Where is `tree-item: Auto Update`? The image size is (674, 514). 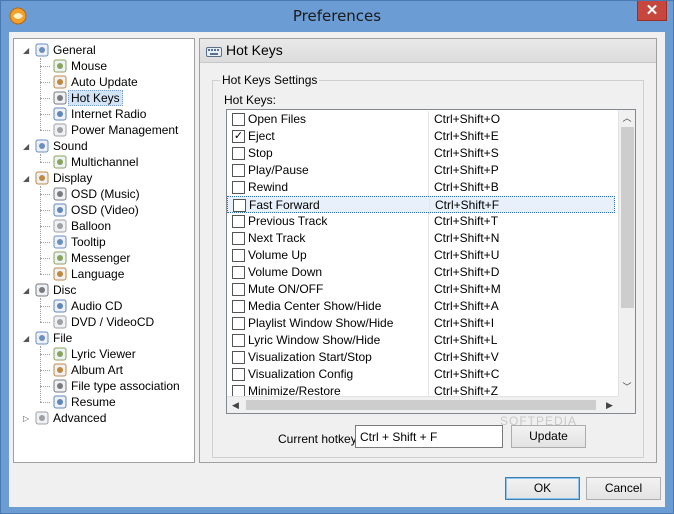 tree-item: Auto Update is located at coordinates (95, 82).